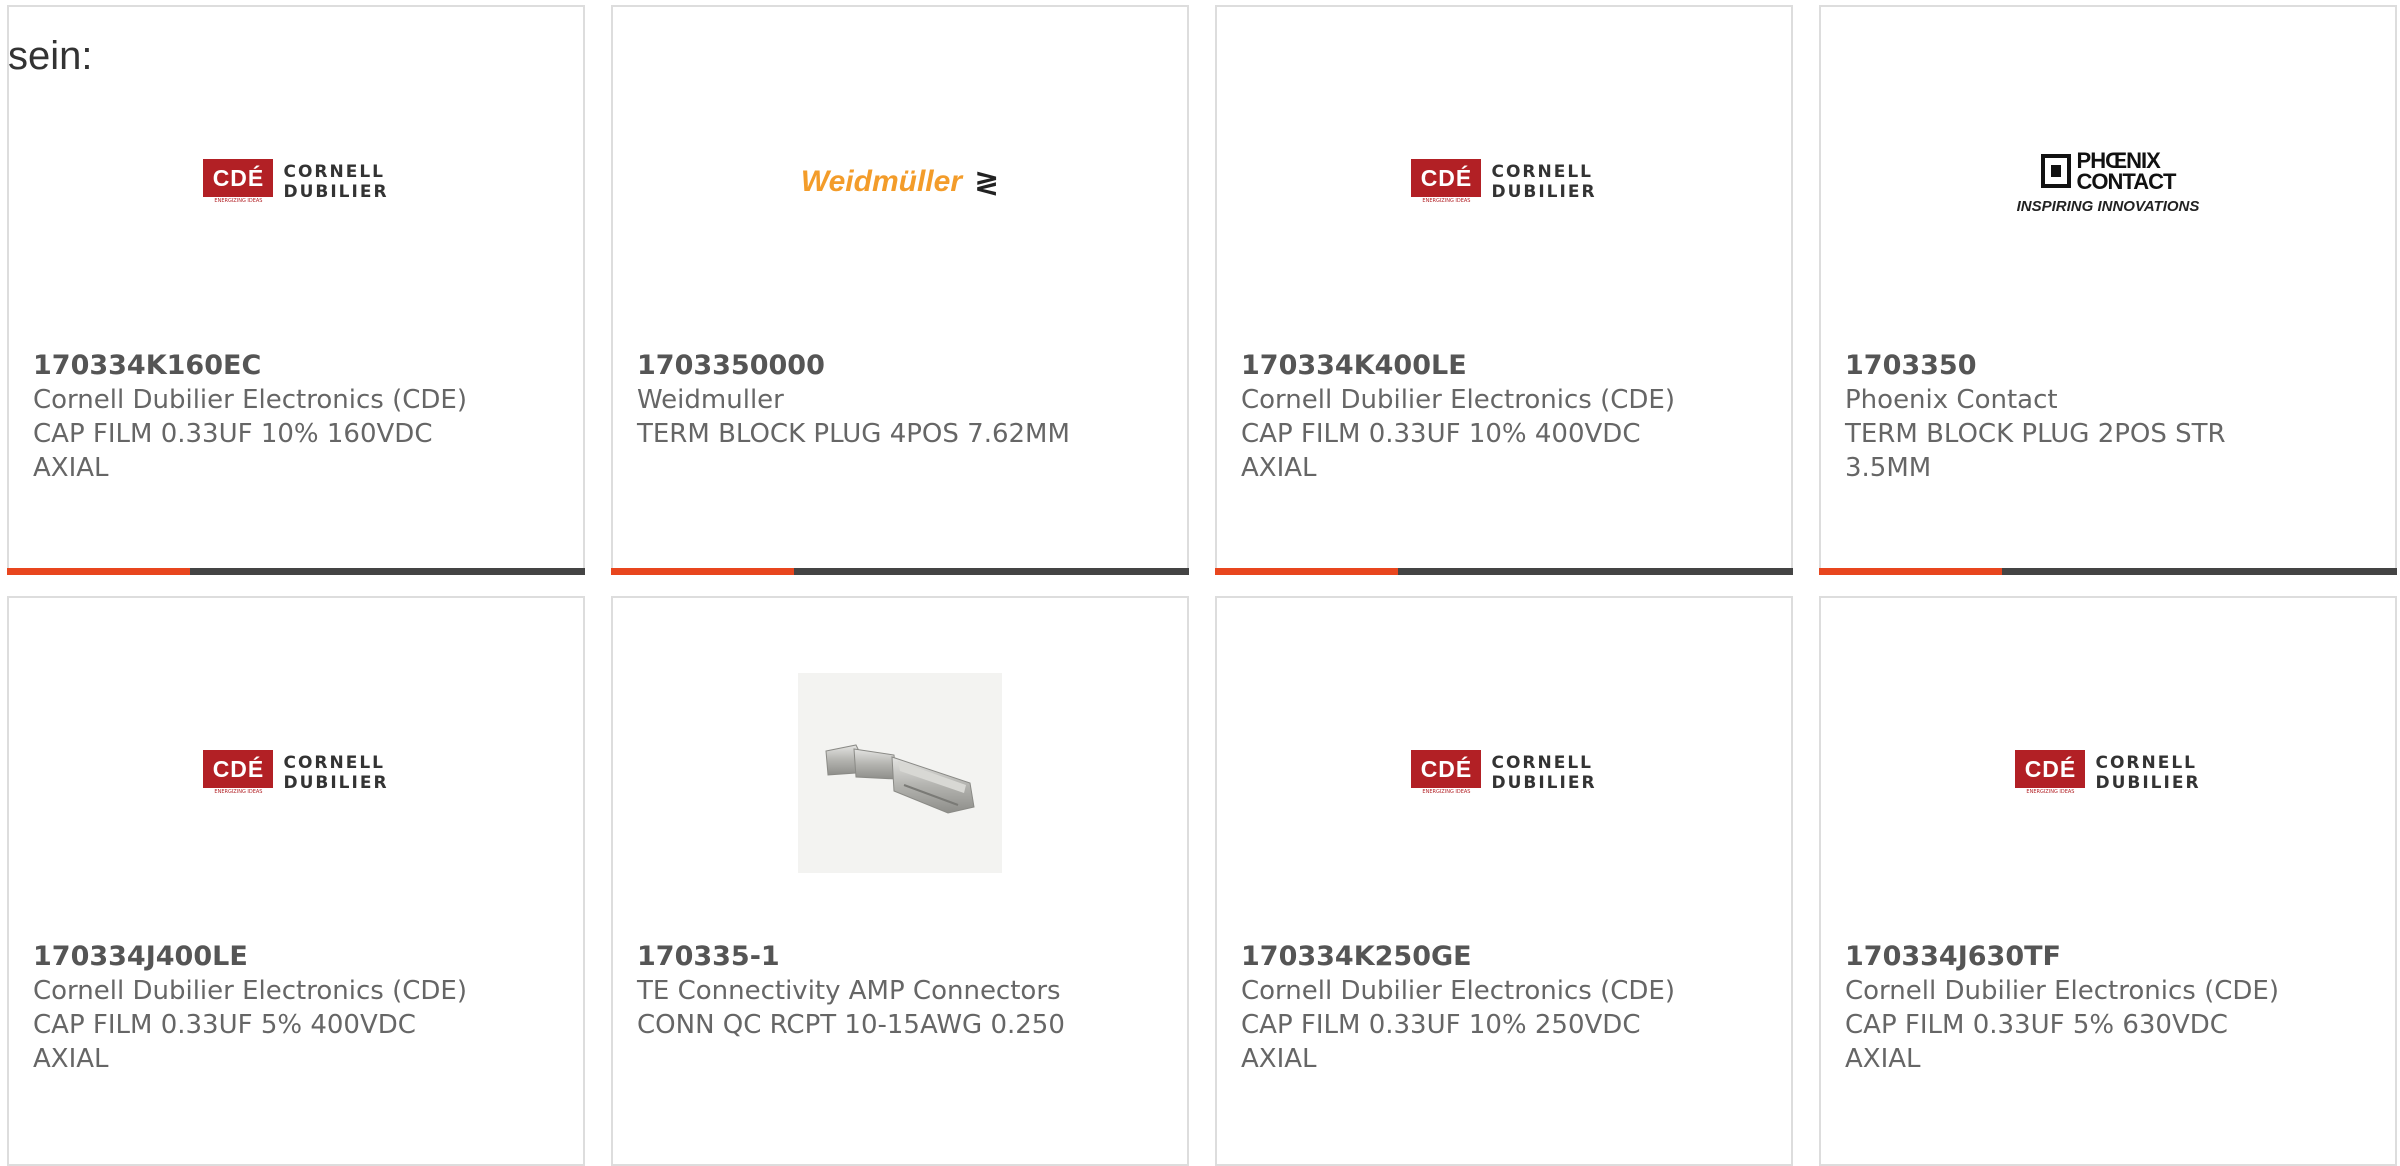 This screenshot has height=1166, width=2400. I want to click on part-number: 170334J400LE, so click(296, 957).